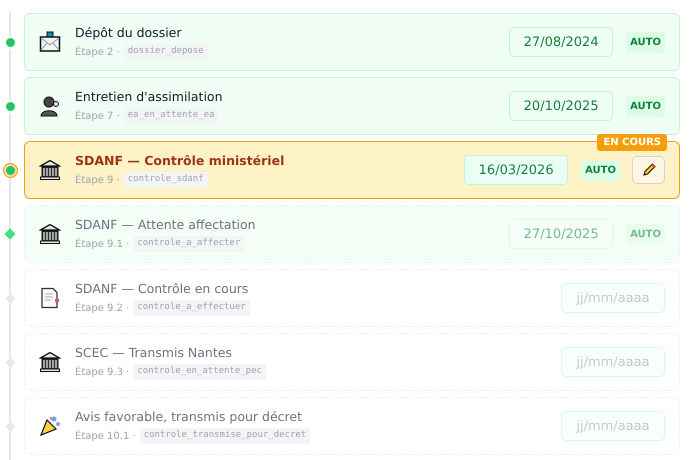 Image resolution: width=690 pixels, height=460 pixels. What do you see at coordinates (50, 298) in the screenshot?
I see `document-icon` at bounding box center [50, 298].